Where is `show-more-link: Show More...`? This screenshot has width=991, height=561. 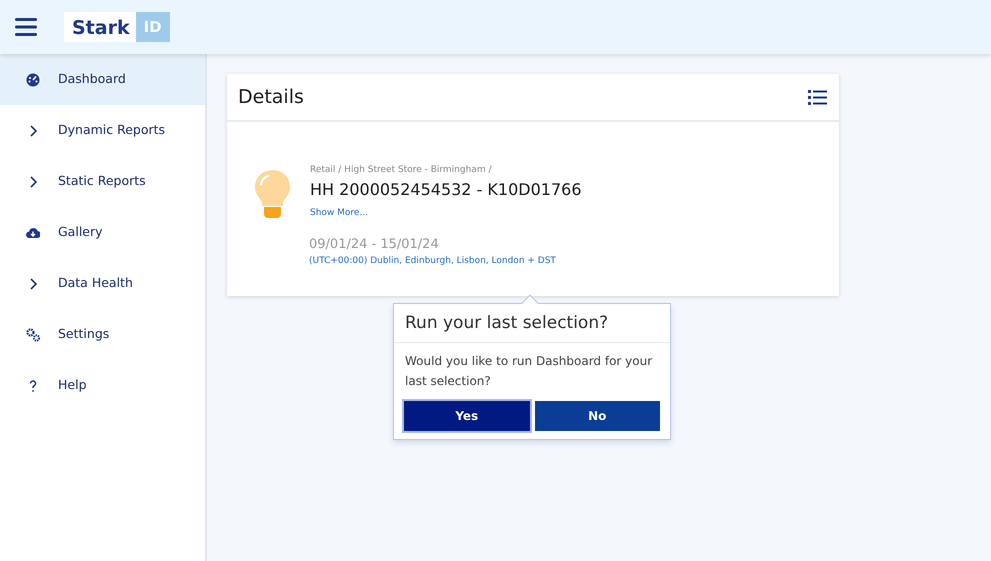 show-more-link: Show More... is located at coordinates (339, 213).